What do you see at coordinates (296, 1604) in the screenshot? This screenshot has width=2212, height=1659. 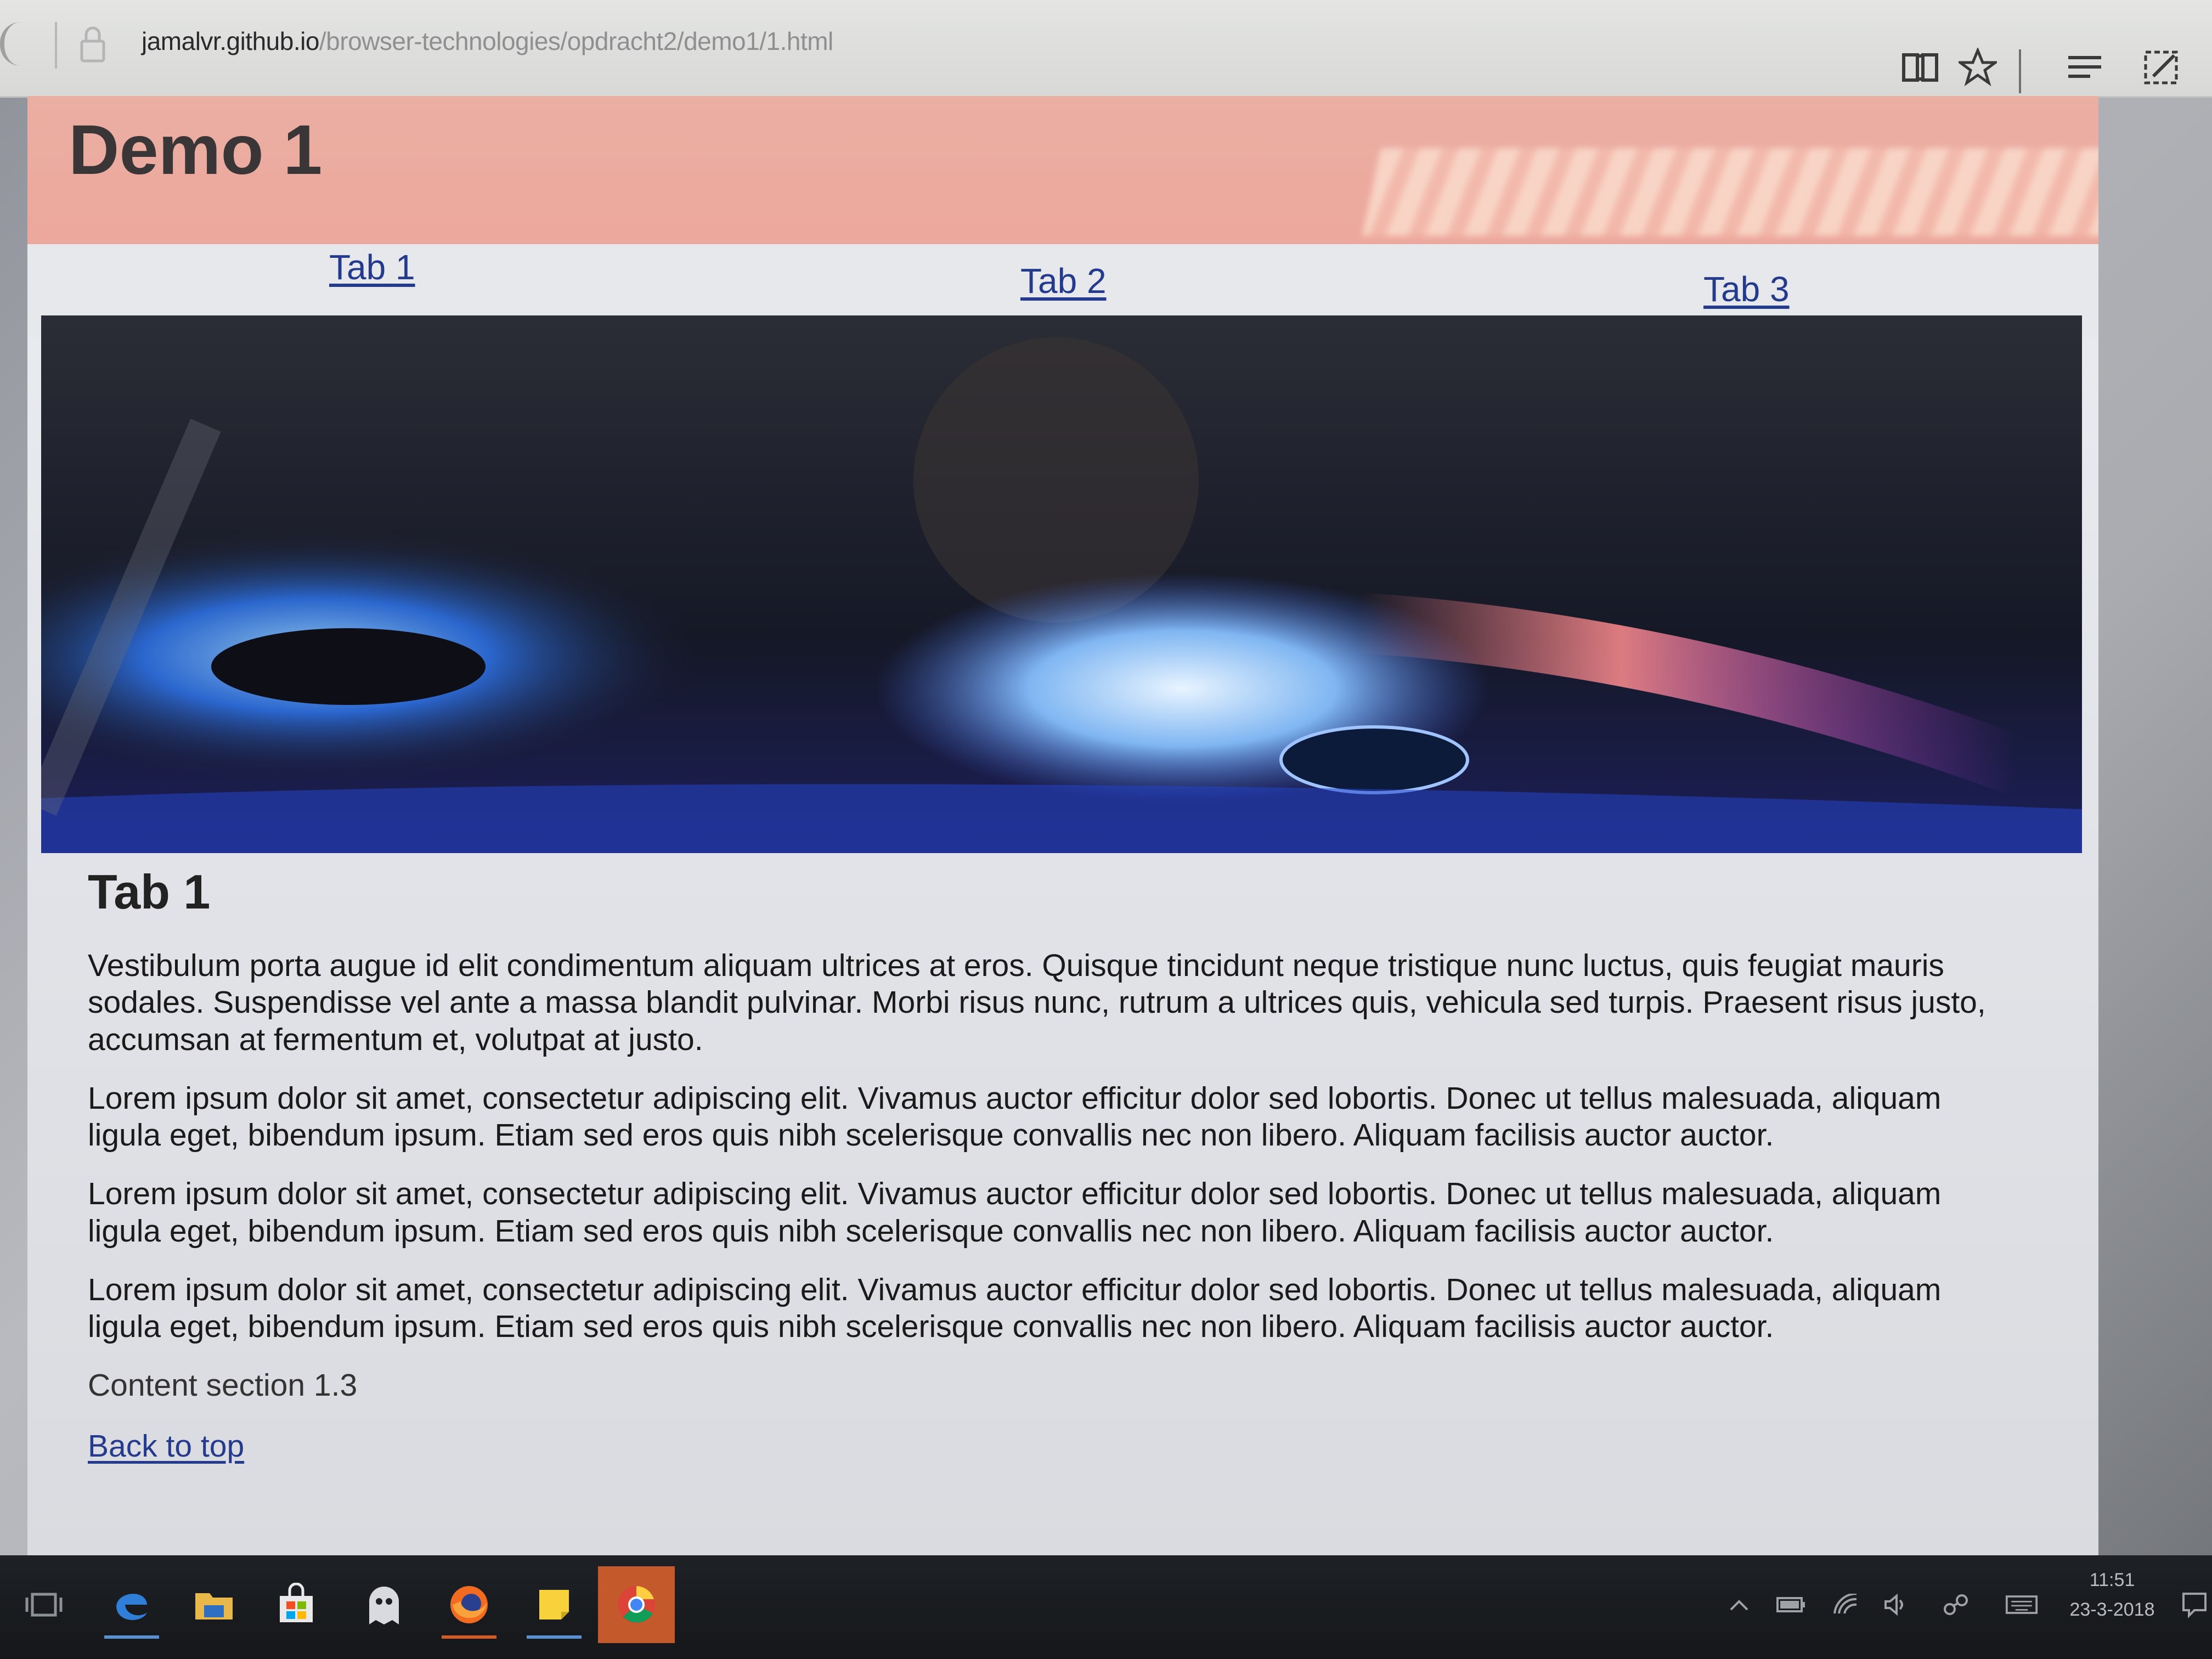 I see `store-icon` at bounding box center [296, 1604].